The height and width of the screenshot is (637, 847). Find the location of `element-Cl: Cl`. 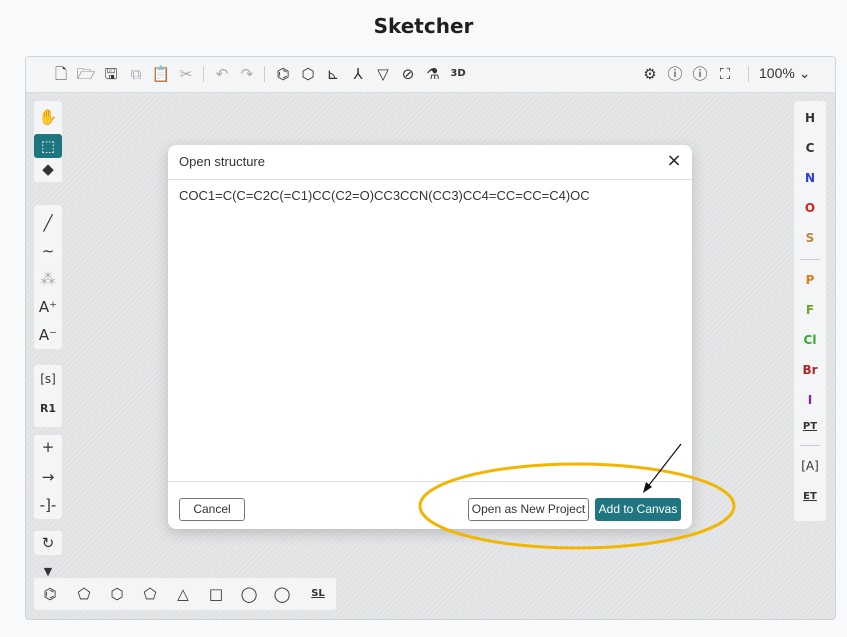

element-Cl: Cl is located at coordinates (810, 340).